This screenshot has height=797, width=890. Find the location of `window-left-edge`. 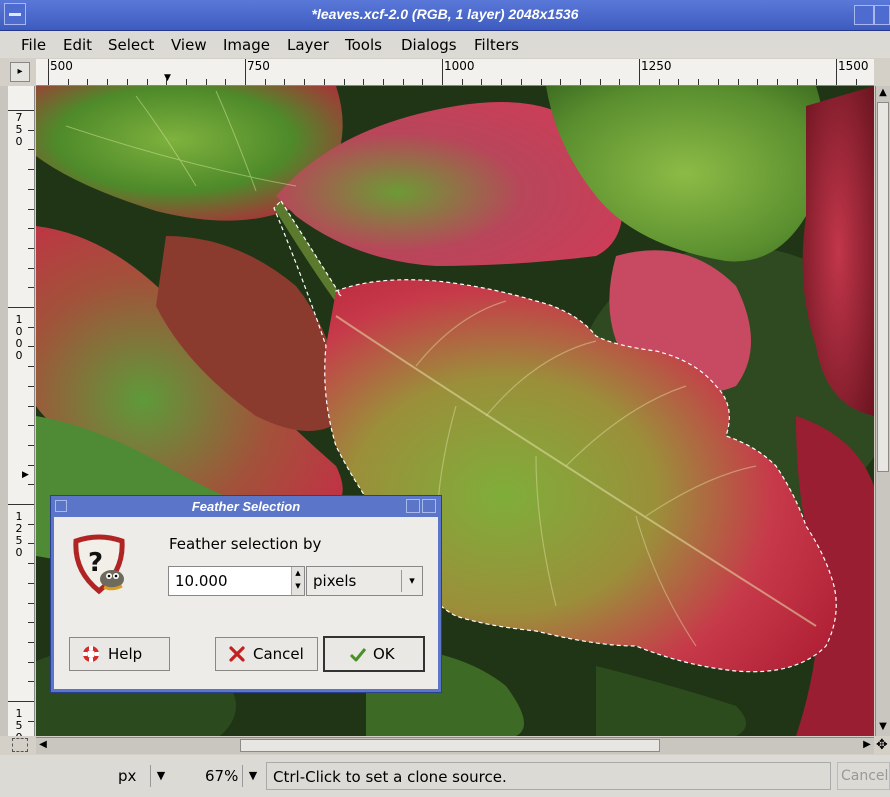

window-left-edge is located at coordinates (4, 411).